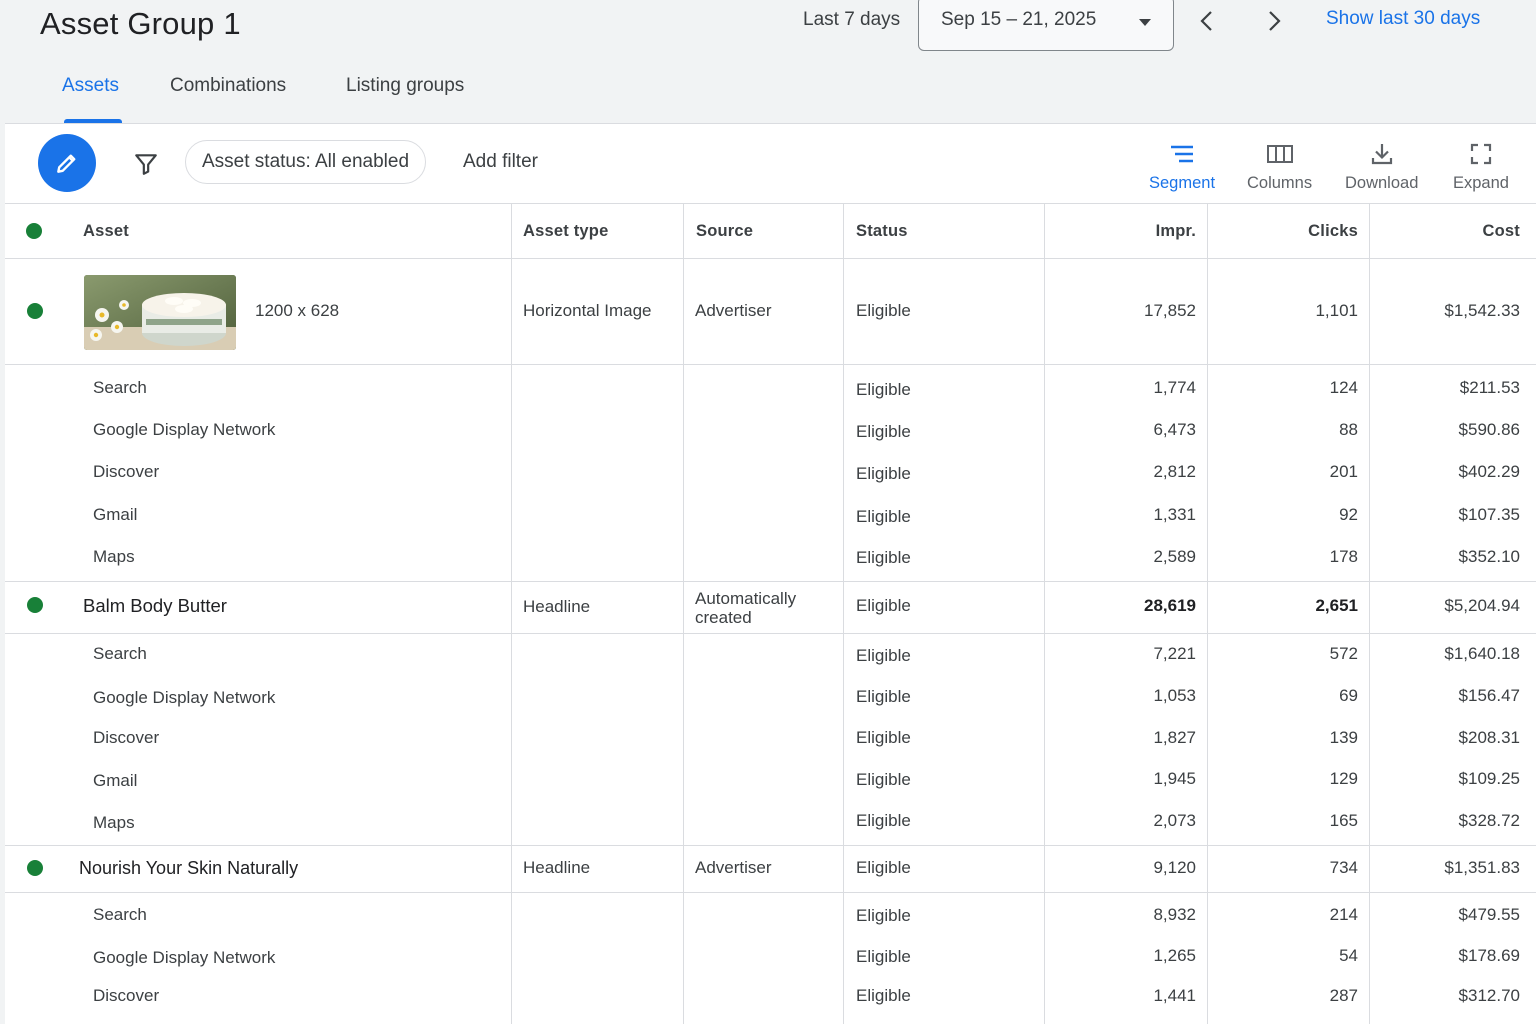 The height and width of the screenshot is (1024, 1536). I want to click on segment-clicks: 201, so click(1343, 471).